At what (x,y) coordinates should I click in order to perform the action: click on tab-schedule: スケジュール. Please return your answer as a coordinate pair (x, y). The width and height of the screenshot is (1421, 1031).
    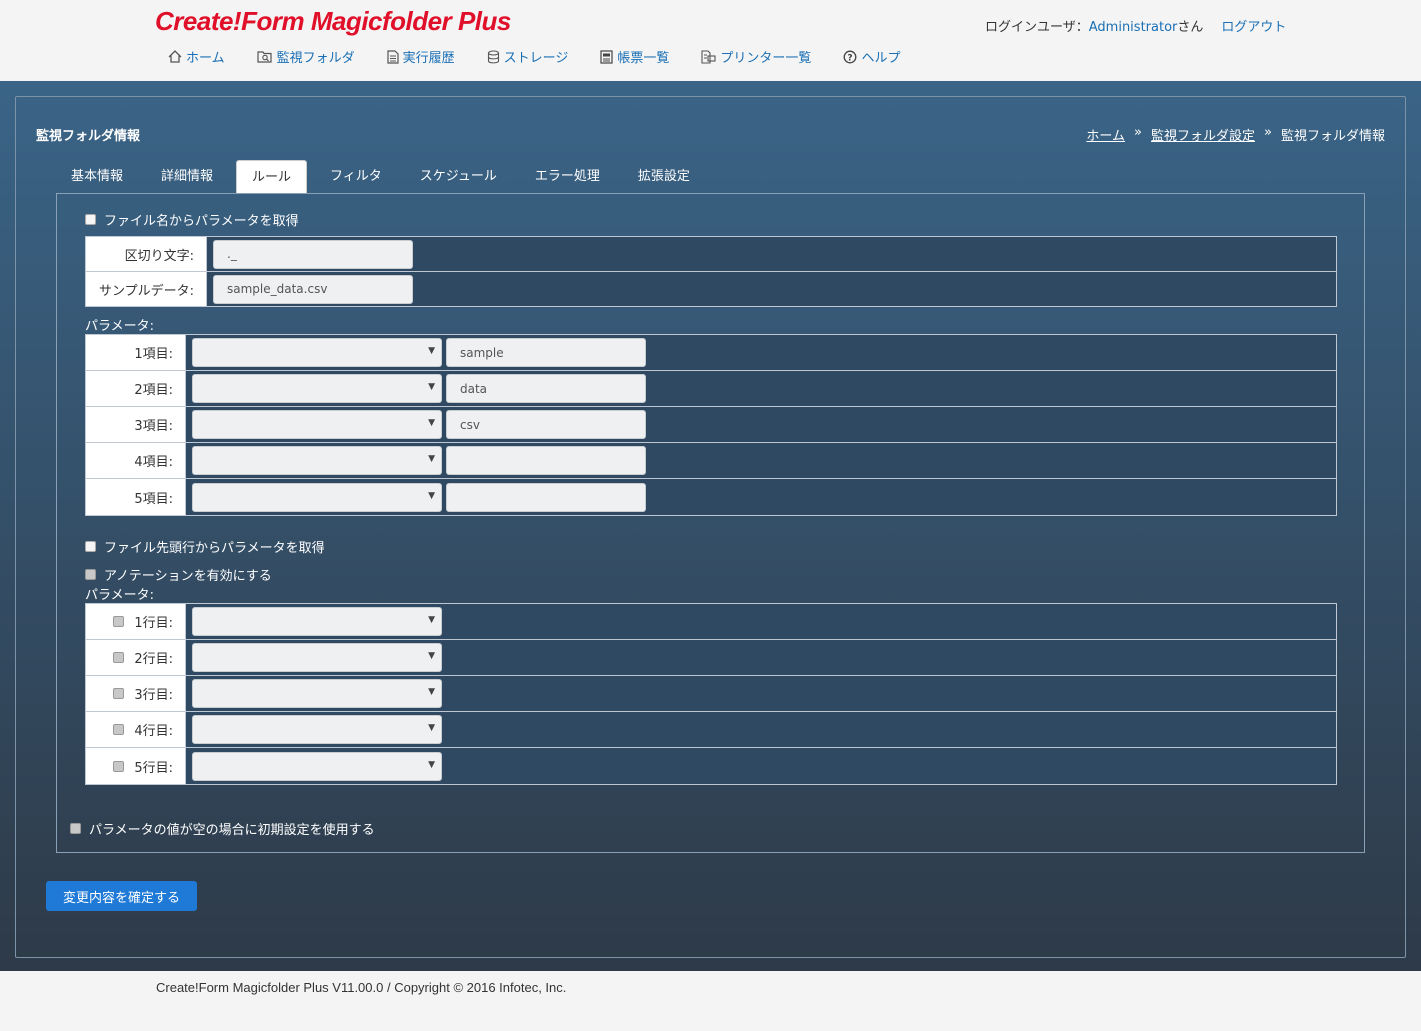
    Looking at the image, I should click on (458, 177).